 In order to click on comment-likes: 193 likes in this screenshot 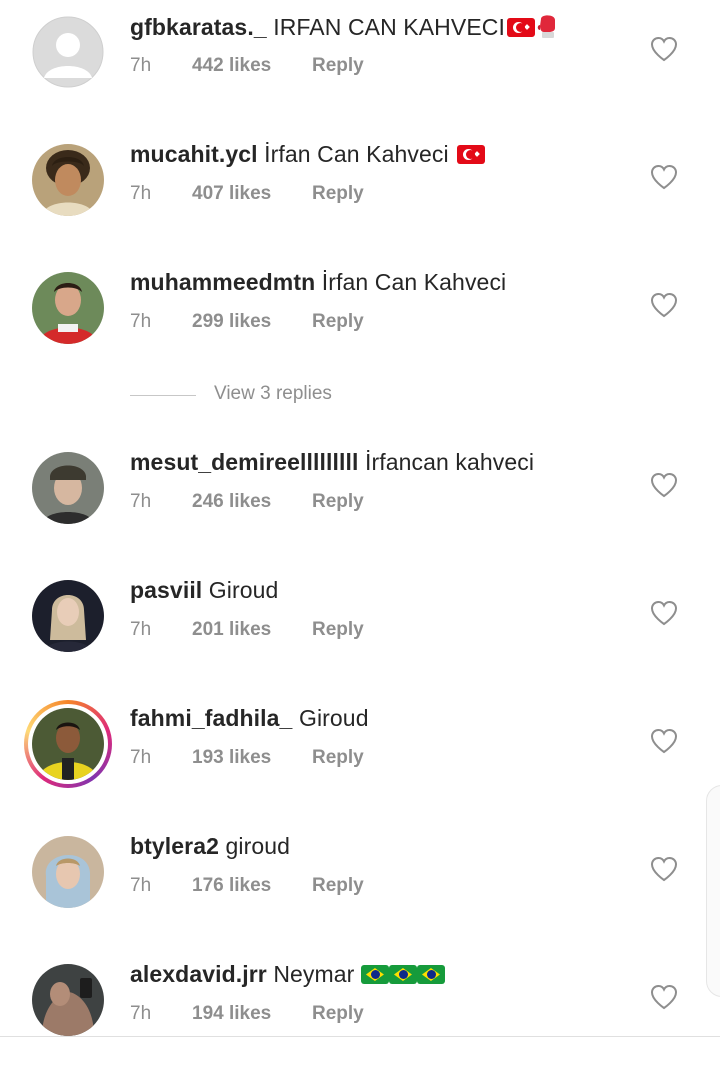, I will do `click(231, 758)`.